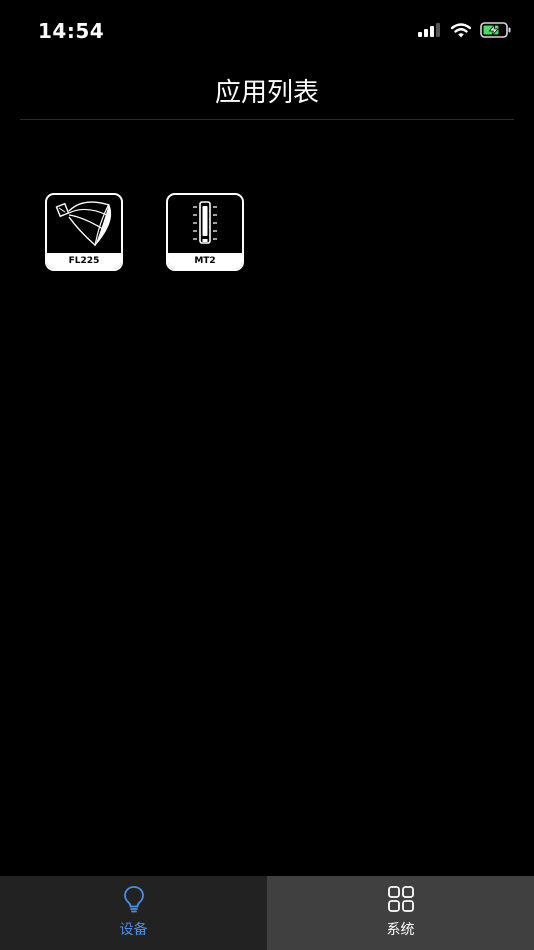 The width and height of the screenshot is (534, 950). What do you see at coordinates (495, 30) in the screenshot?
I see `battery-charging-icon` at bounding box center [495, 30].